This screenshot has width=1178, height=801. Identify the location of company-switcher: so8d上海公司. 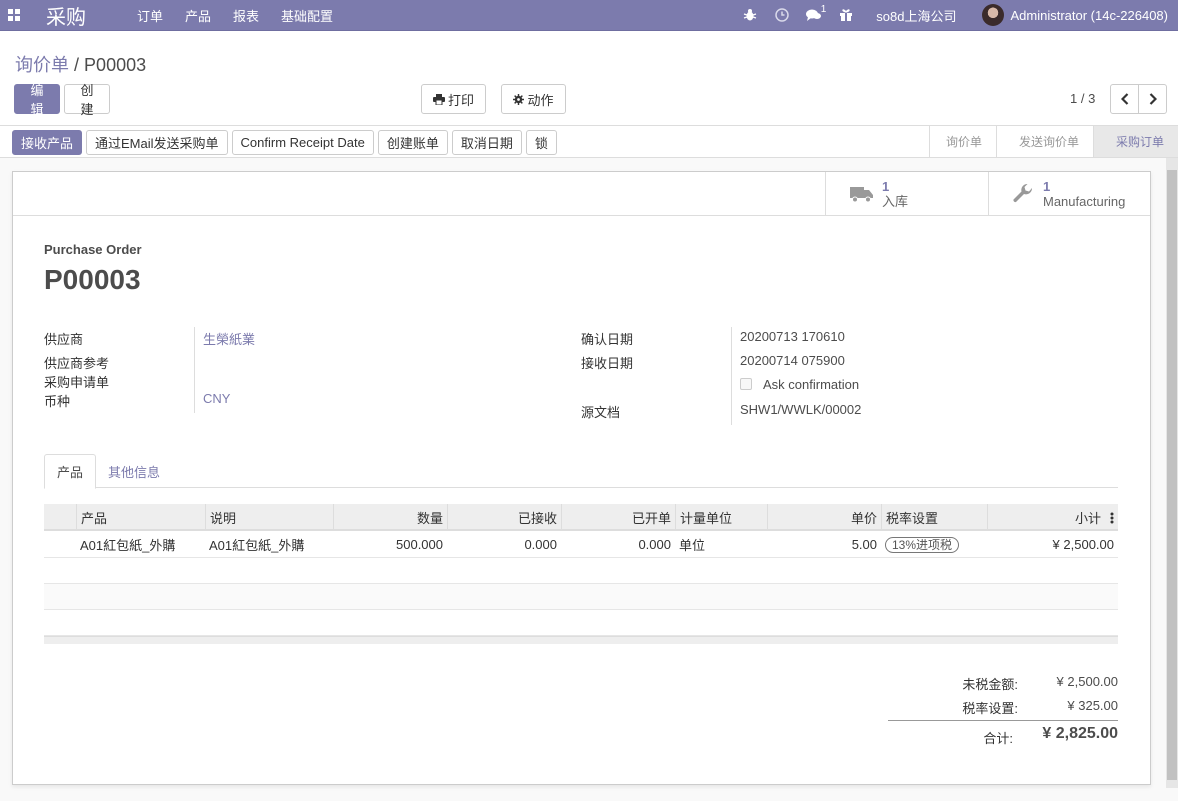
(916, 15).